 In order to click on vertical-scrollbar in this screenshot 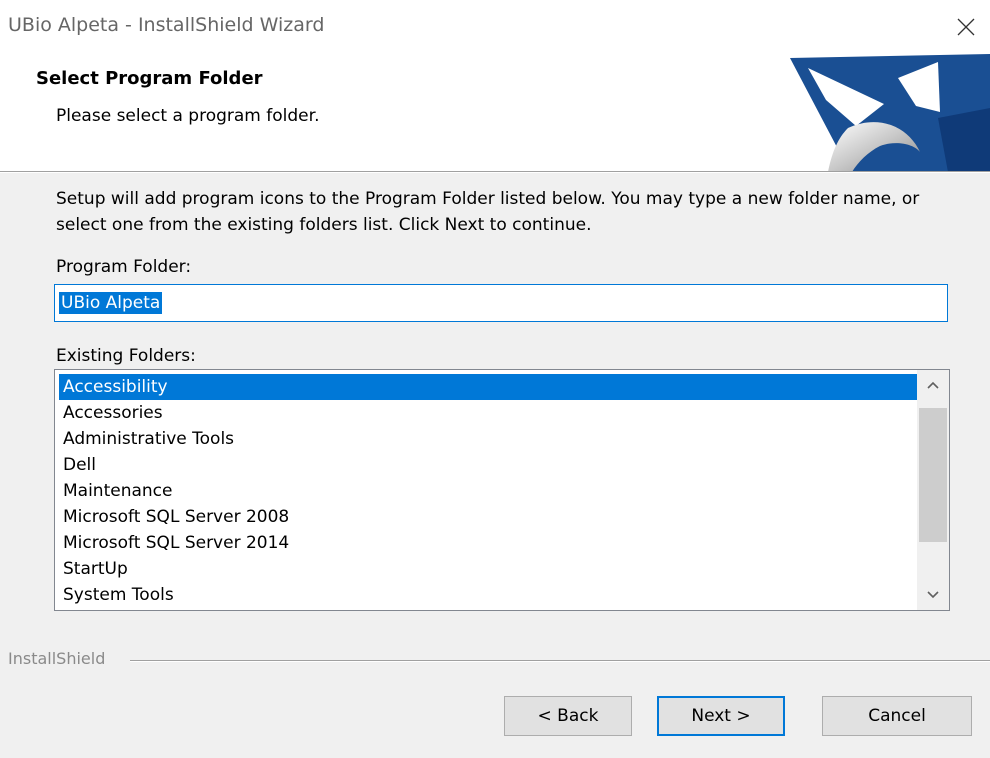, I will do `click(933, 490)`.